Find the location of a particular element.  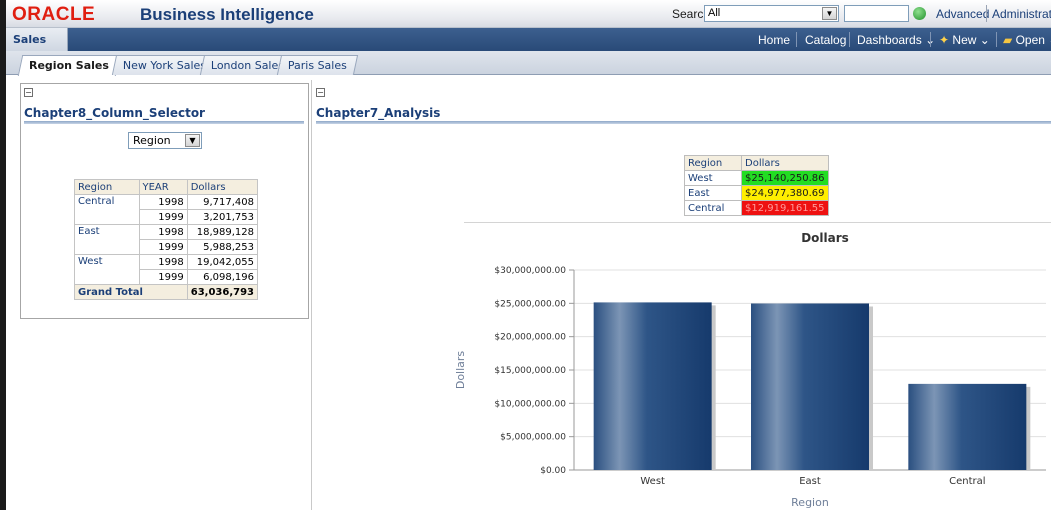

dollars-cell: 6,098,196 is located at coordinates (222, 277).